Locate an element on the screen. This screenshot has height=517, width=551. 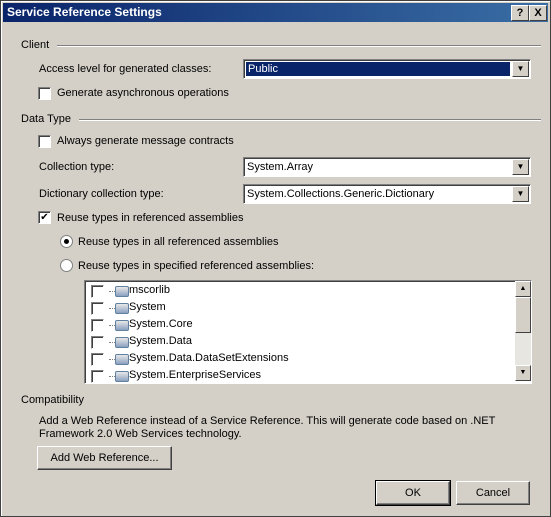
access-level-label: Access level for generated classes: is located at coordinates (125, 69).